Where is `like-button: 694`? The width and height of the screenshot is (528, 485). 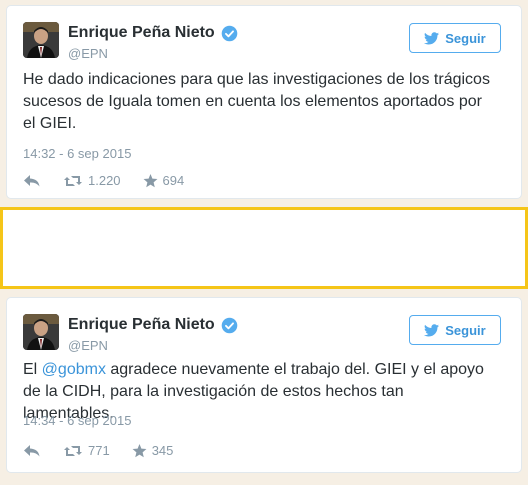
like-button: 694 is located at coordinates (164, 180).